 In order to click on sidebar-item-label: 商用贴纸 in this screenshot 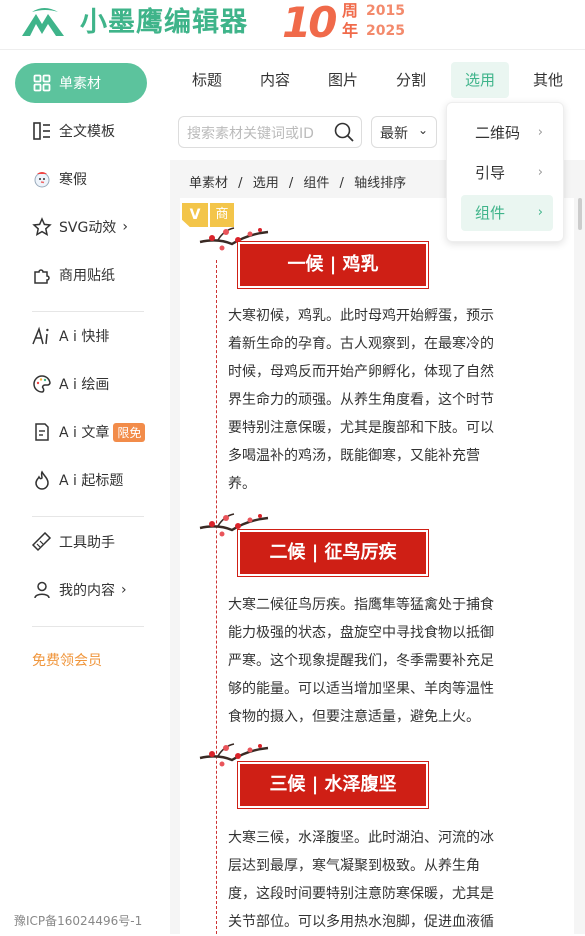, I will do `click(87, 276)`.